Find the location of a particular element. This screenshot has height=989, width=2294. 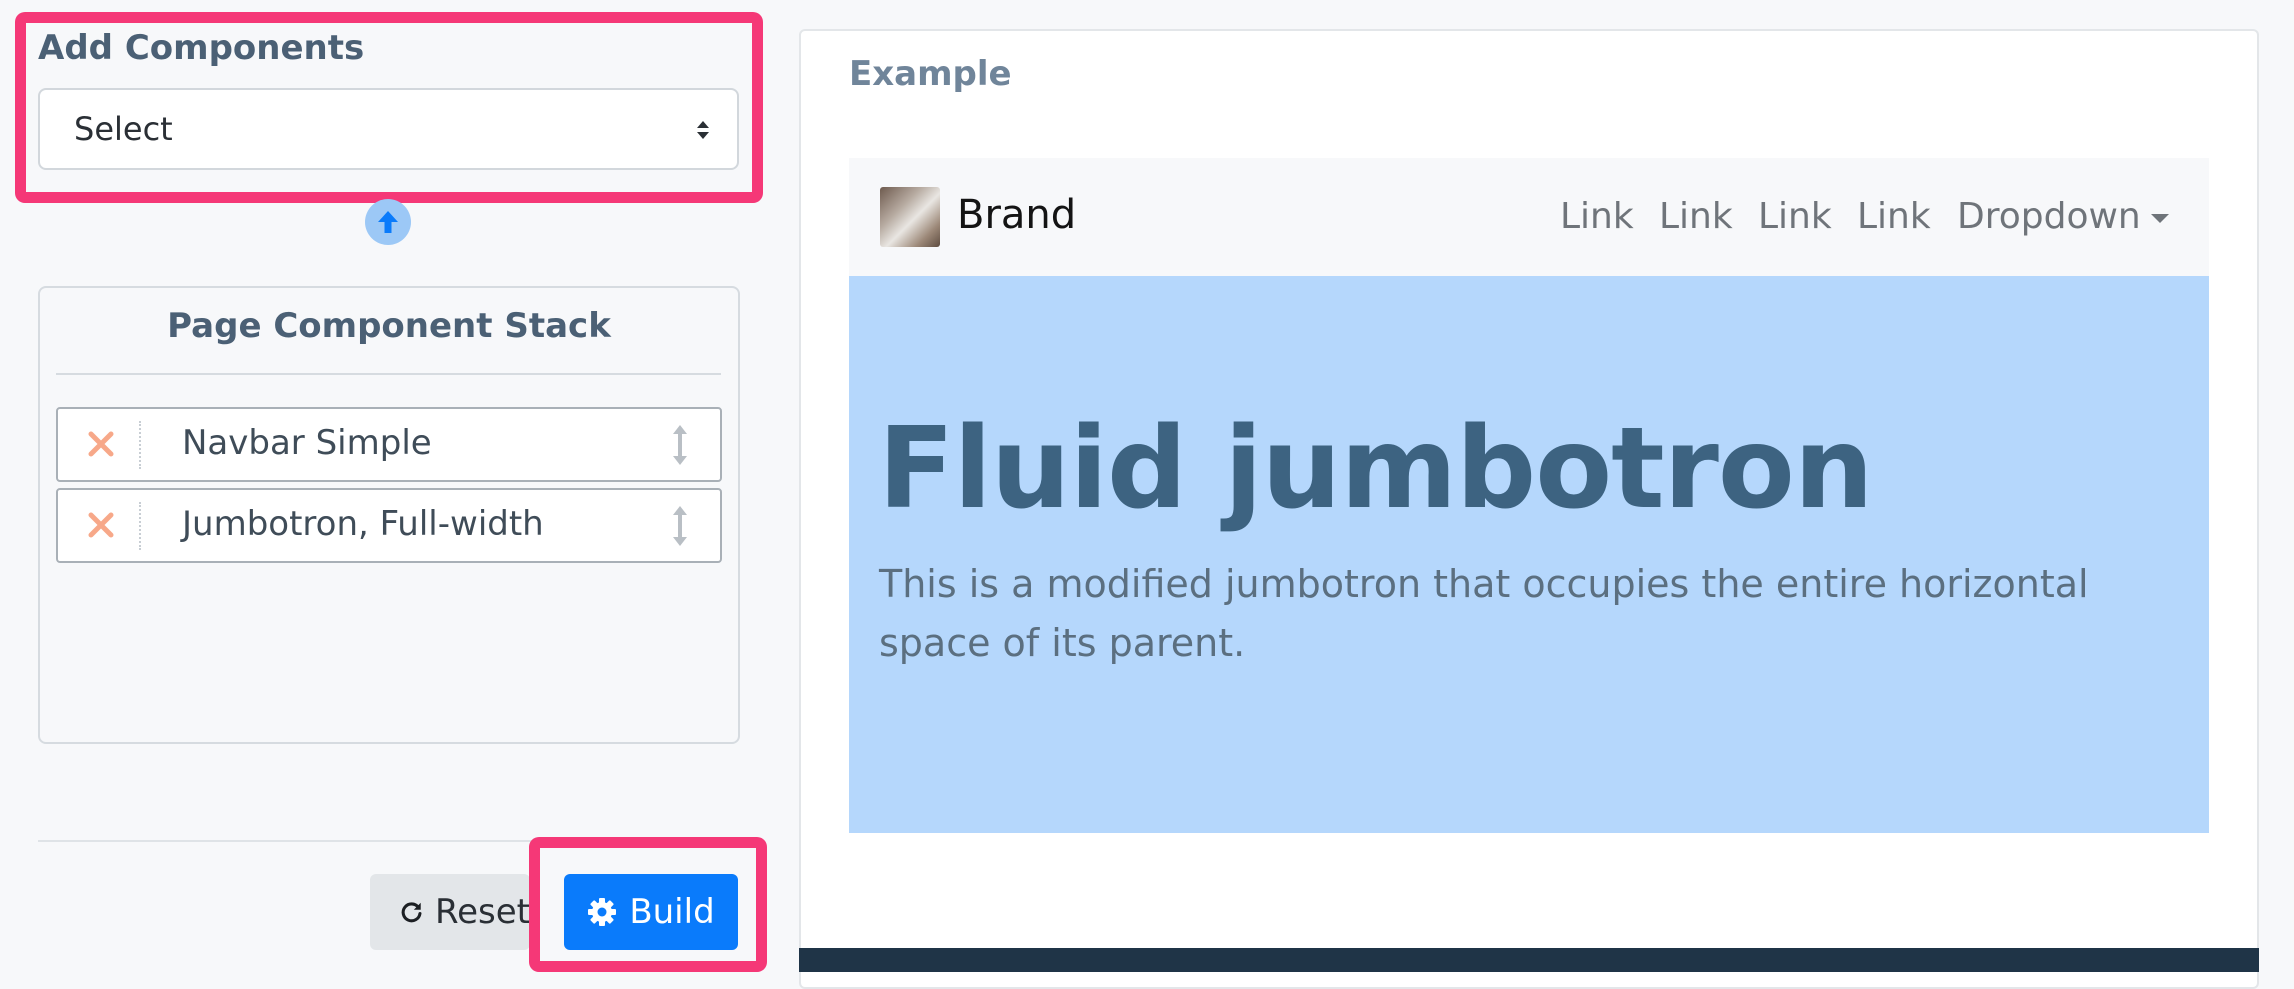

stack-item-label: Navbar Simple is located at coordinates (307, 443).